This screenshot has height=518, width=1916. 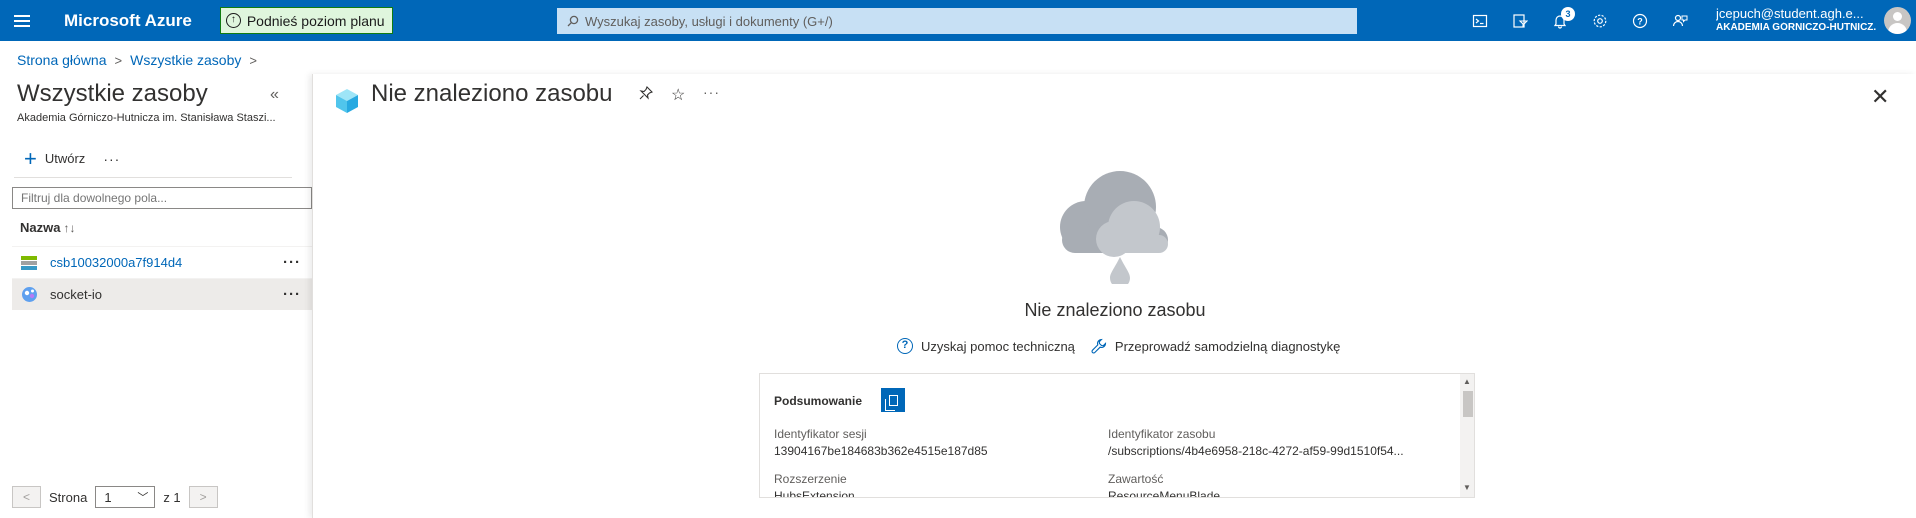 I want to click on help-icon: ?, so click(x=1640, y=20).